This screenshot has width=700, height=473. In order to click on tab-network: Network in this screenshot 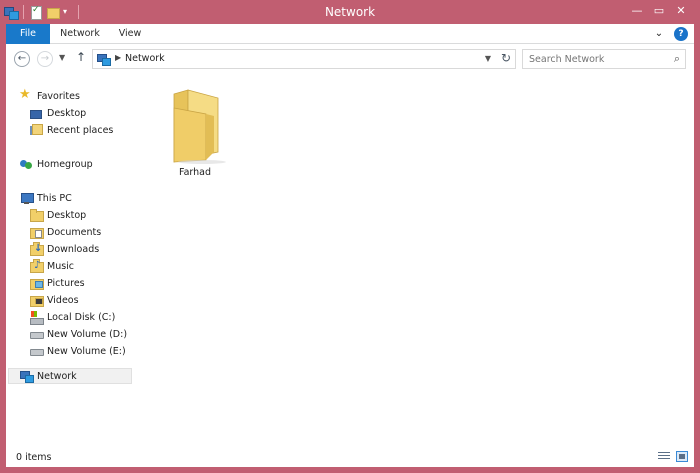, I will do `click(80, 34)`.